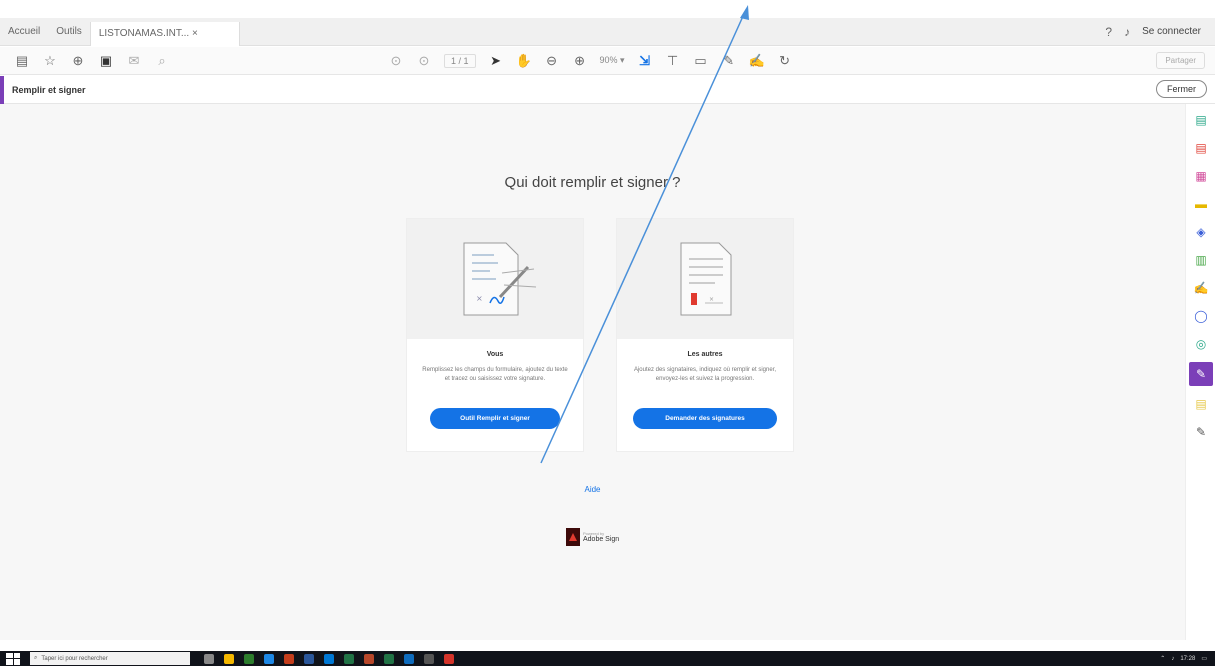  Describe the element at coordinates (729, 61) in the screenshot. I see `pen-icon: ✎` at that location.